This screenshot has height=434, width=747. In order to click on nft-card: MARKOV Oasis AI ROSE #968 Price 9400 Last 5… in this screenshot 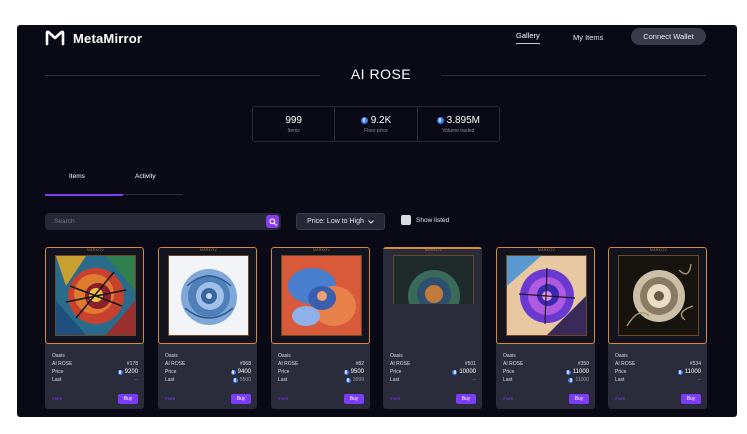, I will do `click(207, 328)`.